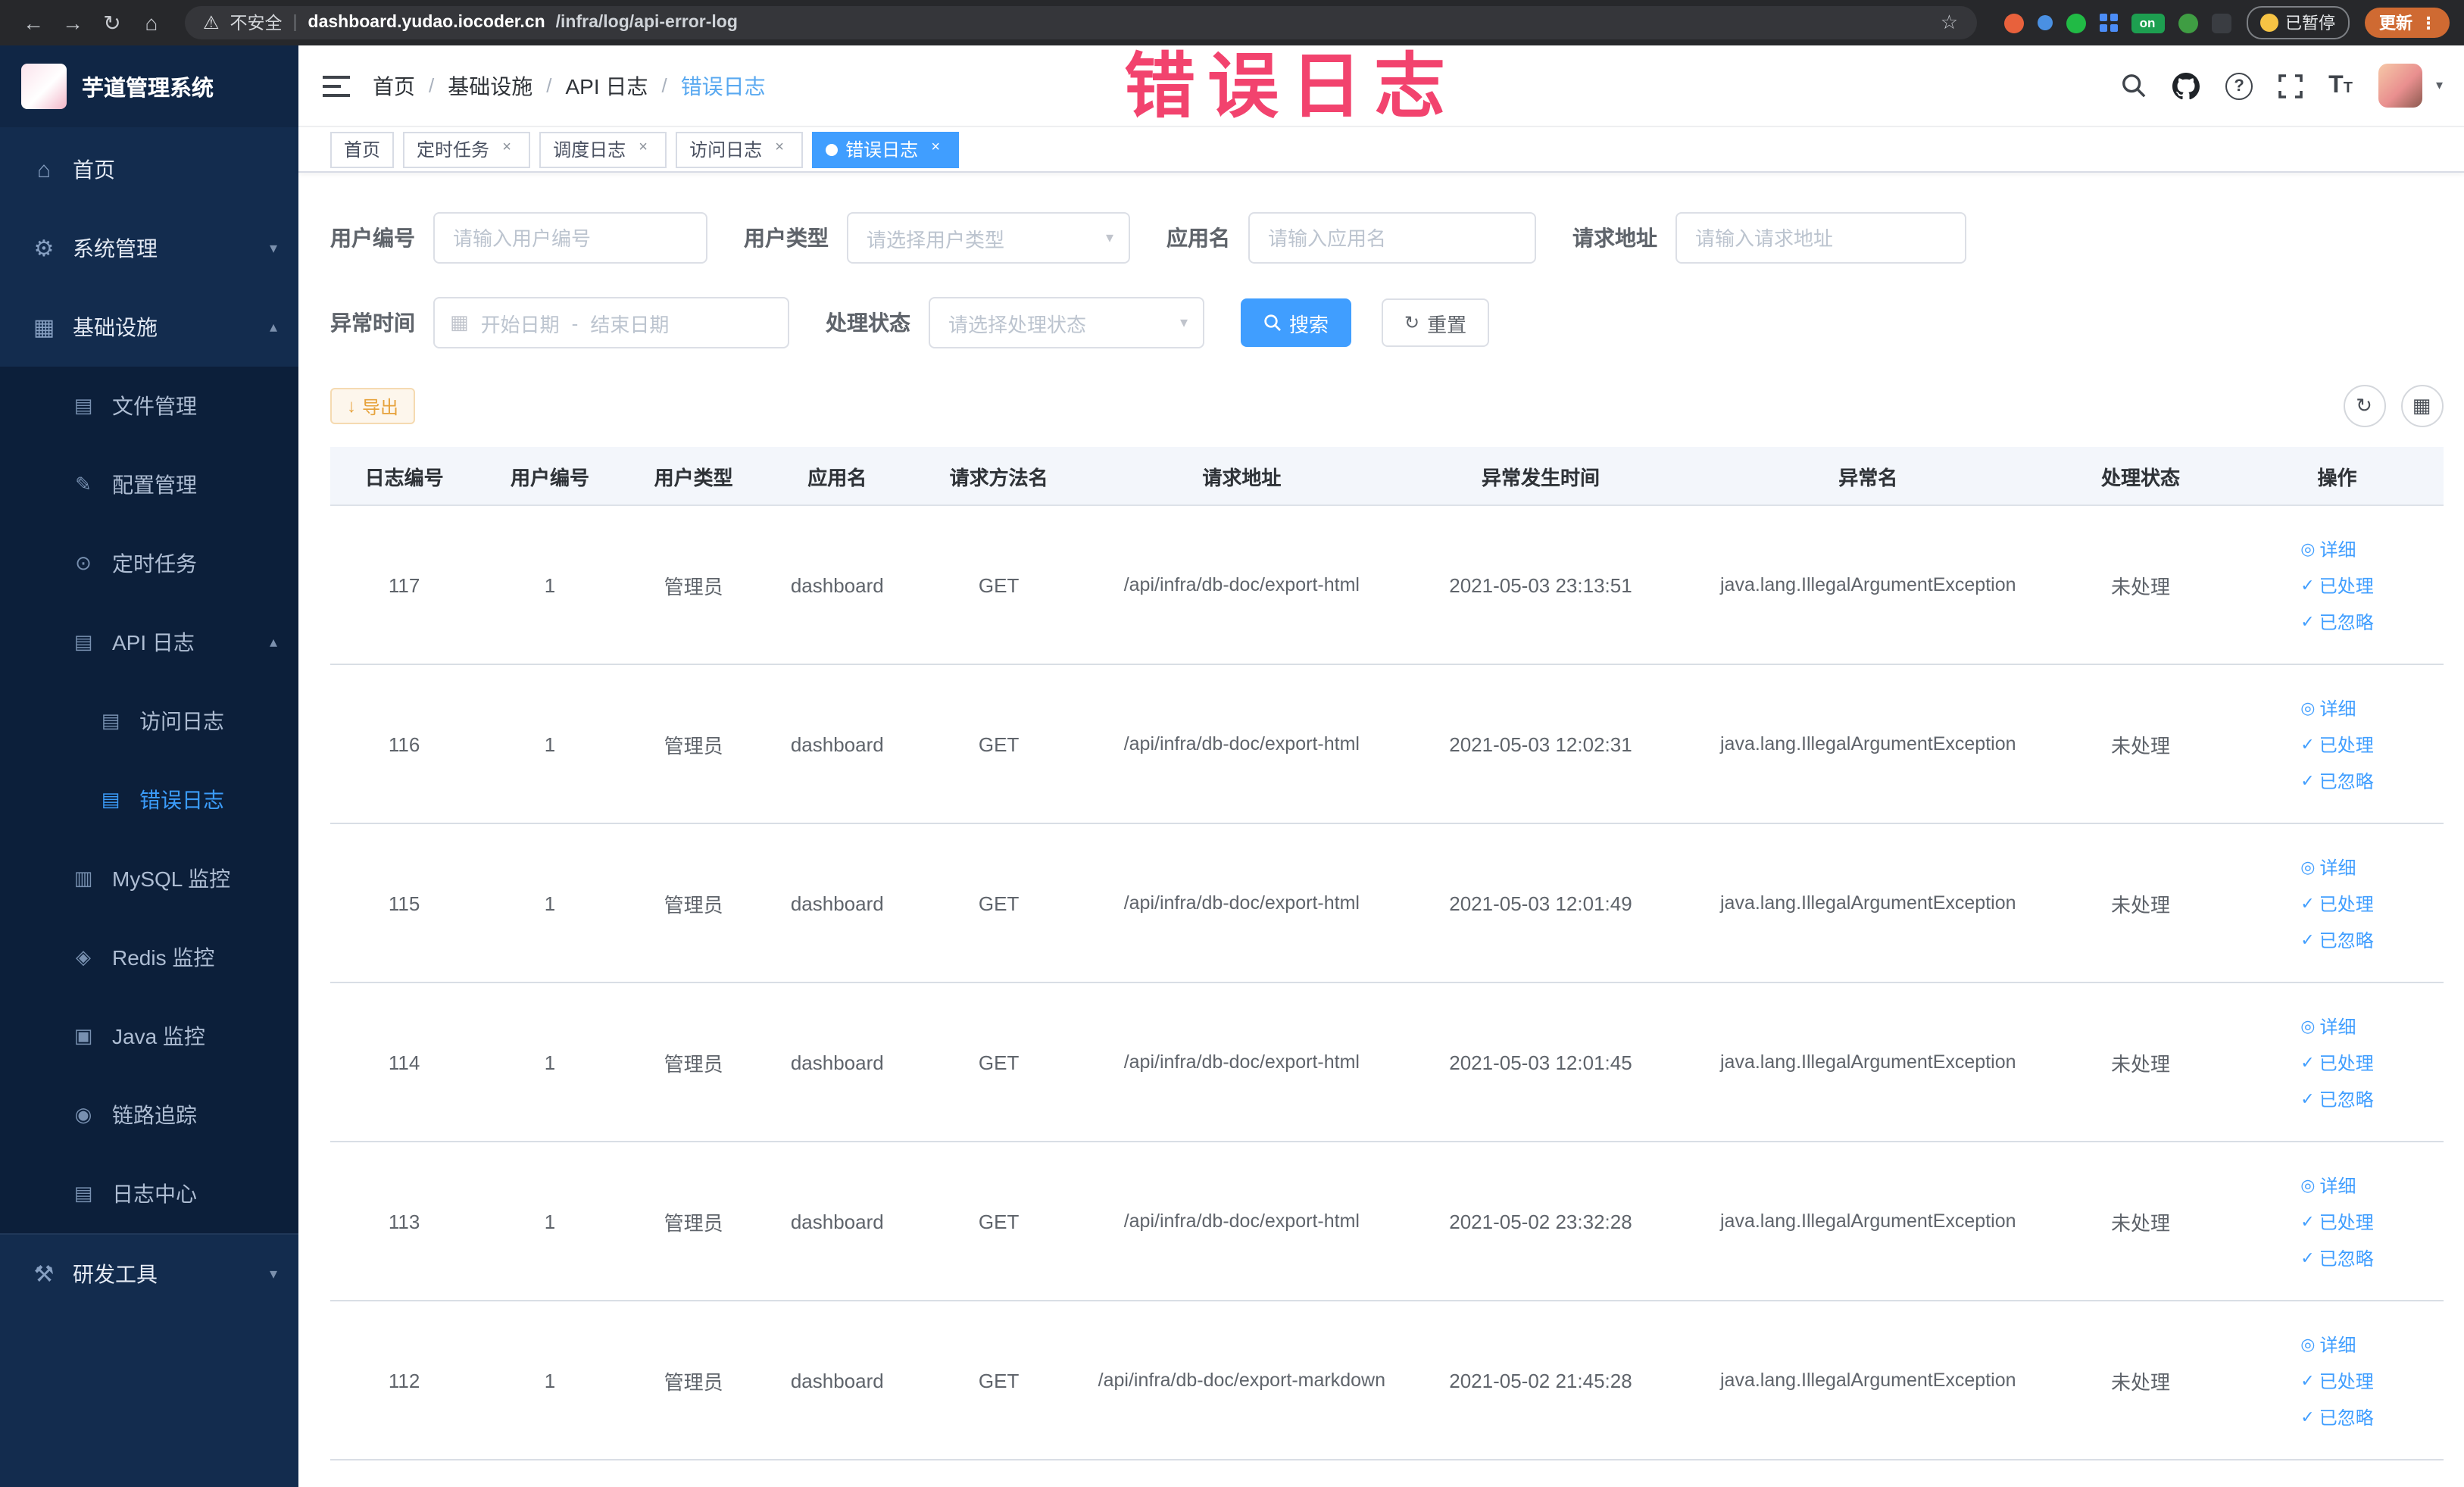 The width and height of the screenshot is (2464, 1487). Describe the element at coordinates (467, 149) in the screenshot. I see `tab-scheduled-tasks: 定时任务 ×` at that location.